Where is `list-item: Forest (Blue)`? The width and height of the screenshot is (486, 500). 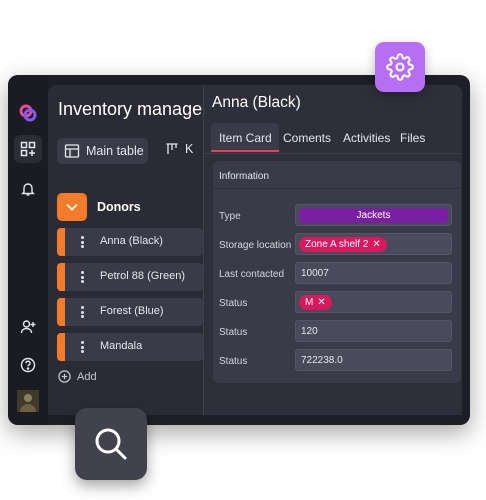
list-item: Forest (Blue) is located at coordinates (130, 312).